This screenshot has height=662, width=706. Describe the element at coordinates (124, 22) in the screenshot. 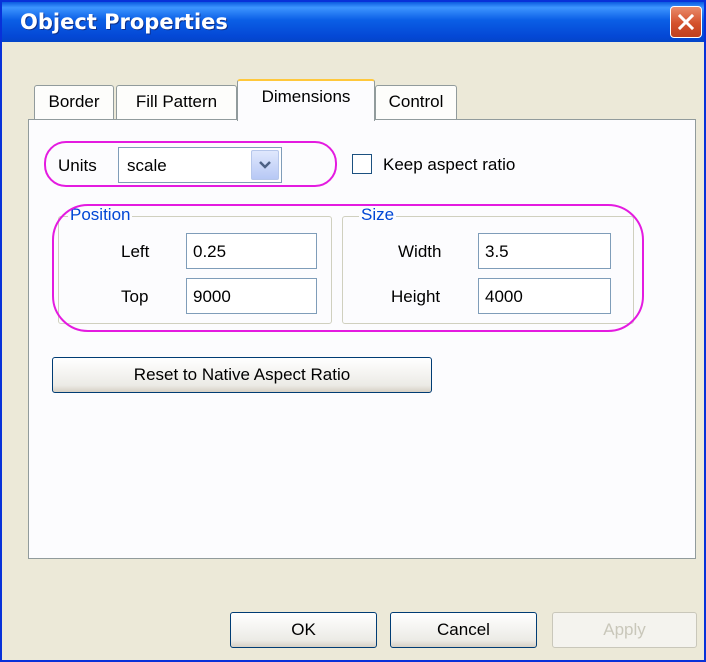

I see `window-title: Object Properties` at that location.